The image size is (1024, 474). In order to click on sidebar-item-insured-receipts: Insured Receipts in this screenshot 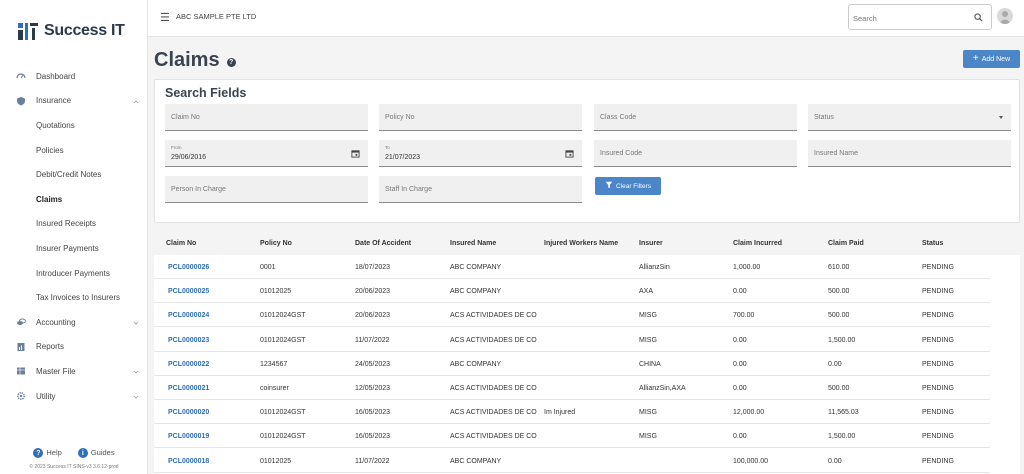, I will do `click(74, 224)`.